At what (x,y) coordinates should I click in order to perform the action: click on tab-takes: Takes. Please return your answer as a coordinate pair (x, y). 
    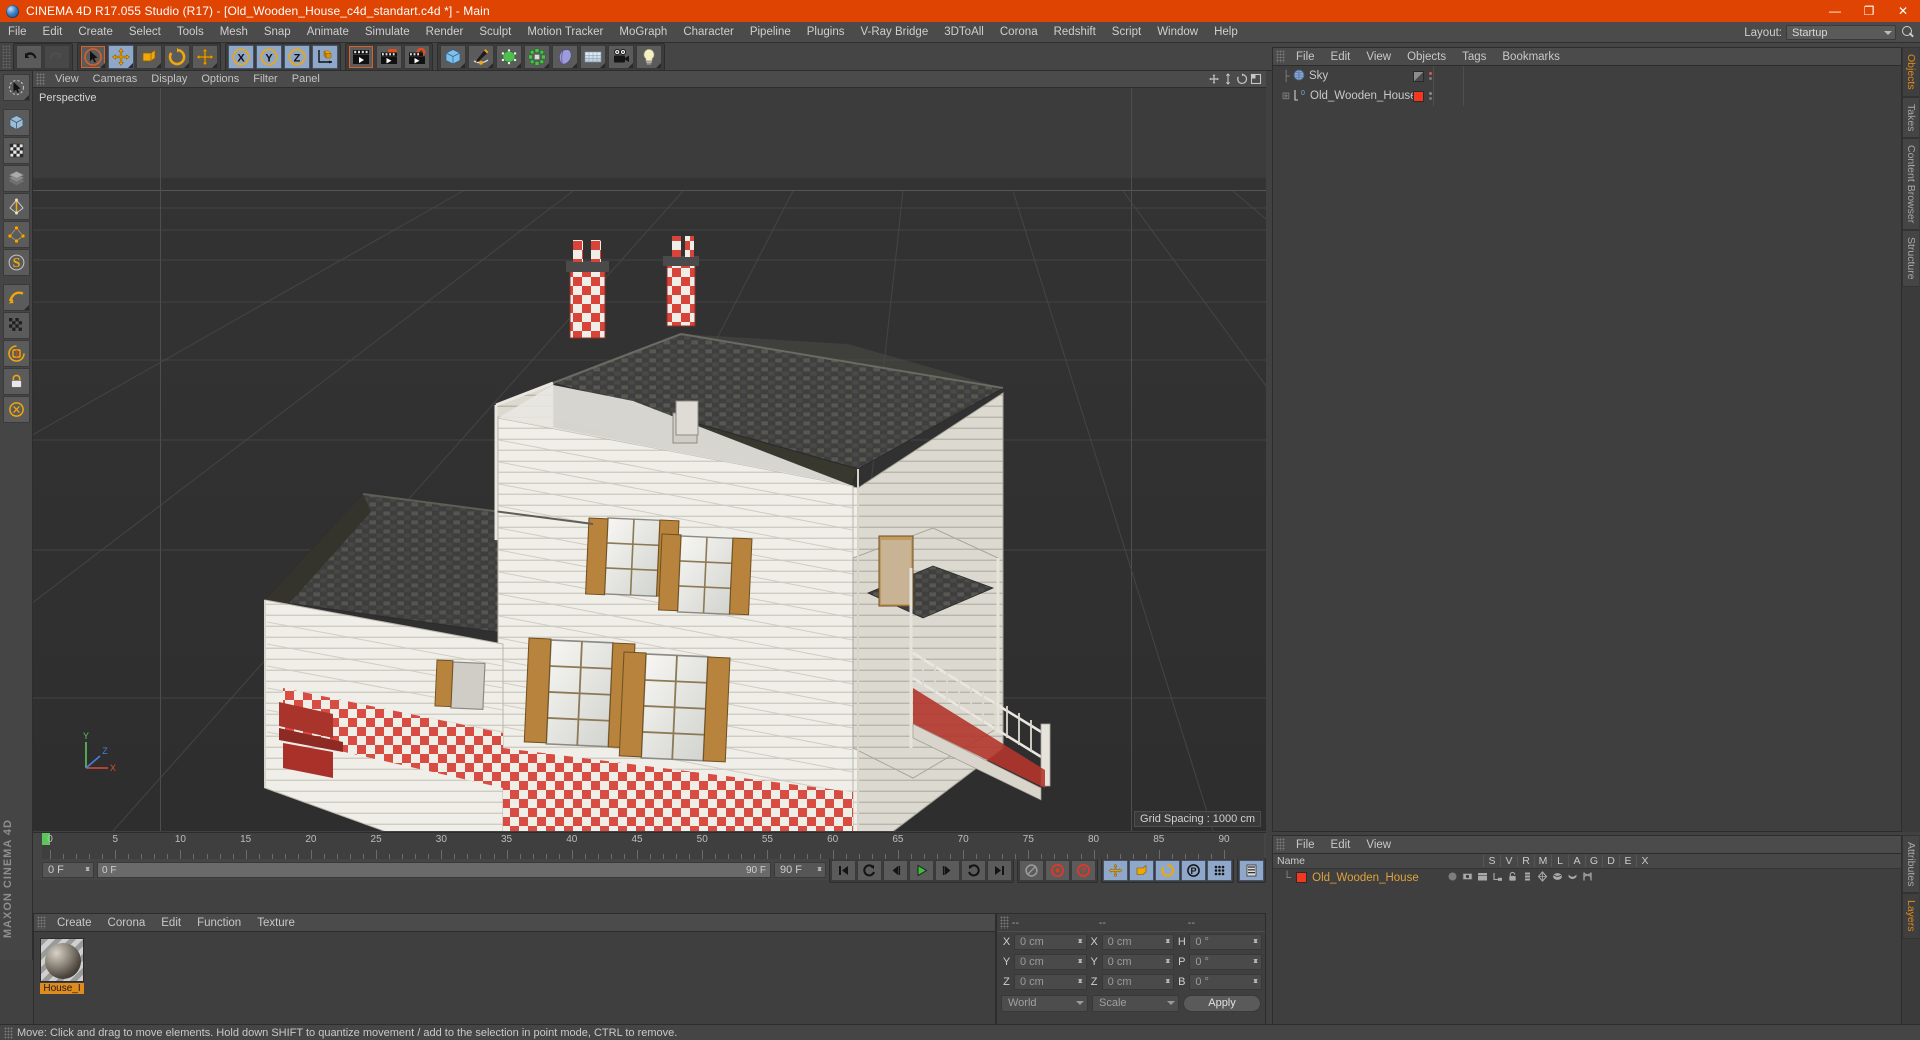
    Looking at the image, I should click on (1910, 117).